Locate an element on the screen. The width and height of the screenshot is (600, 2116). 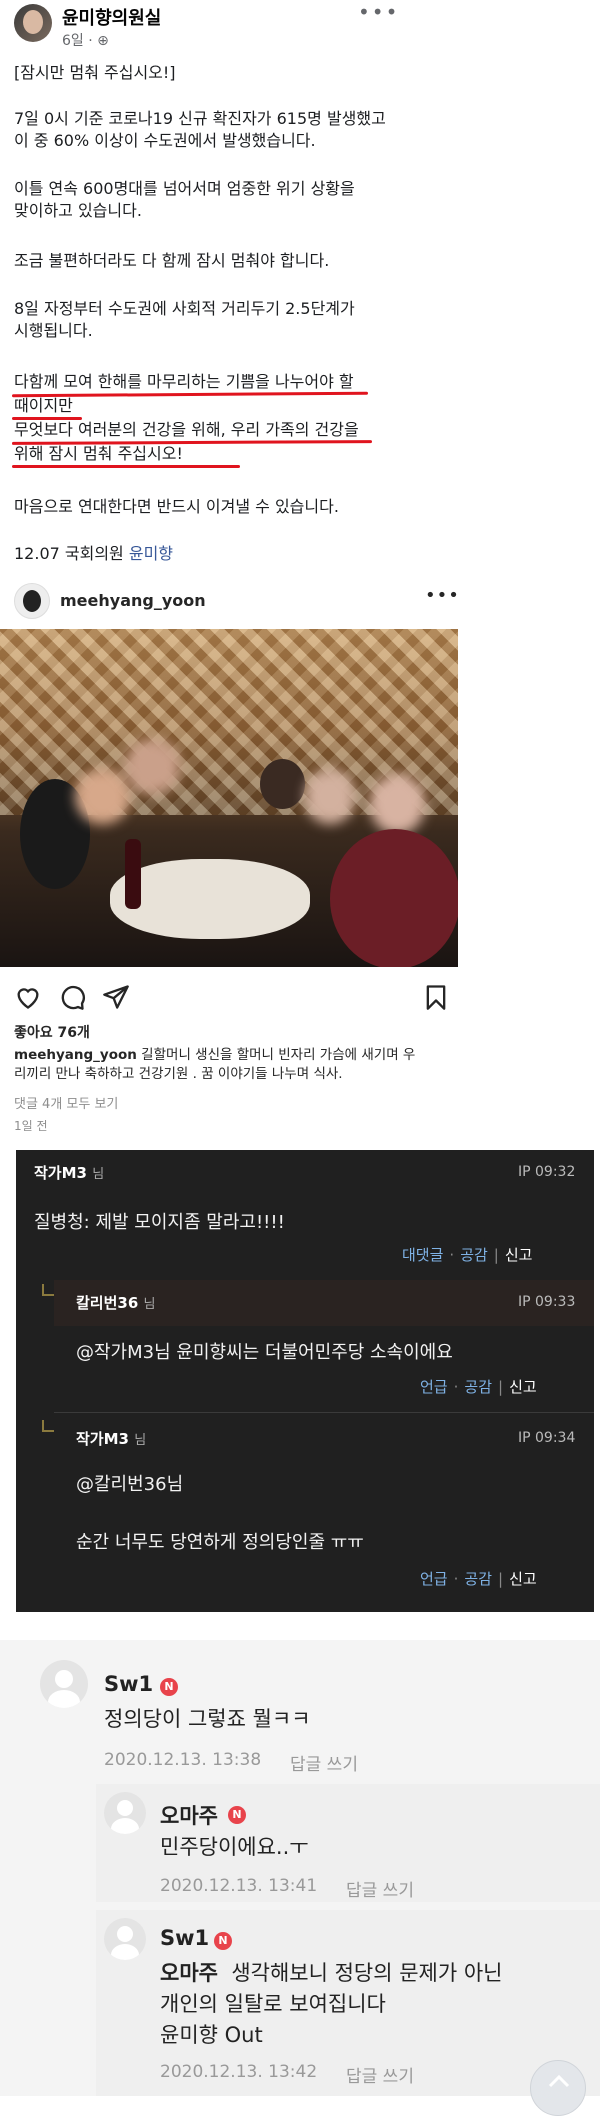
post-paragraph: 마음으로 연대한다면 반드시 이겨낼 수 있습니다. is located at coordinates (176, 506).